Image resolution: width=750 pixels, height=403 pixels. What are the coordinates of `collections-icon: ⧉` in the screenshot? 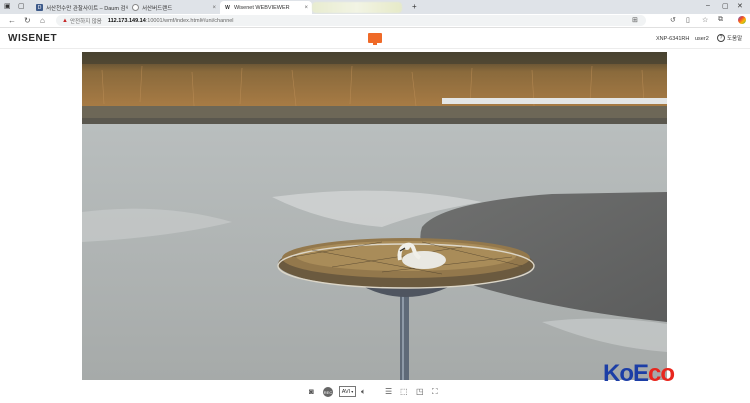 It's located at (720, 20).